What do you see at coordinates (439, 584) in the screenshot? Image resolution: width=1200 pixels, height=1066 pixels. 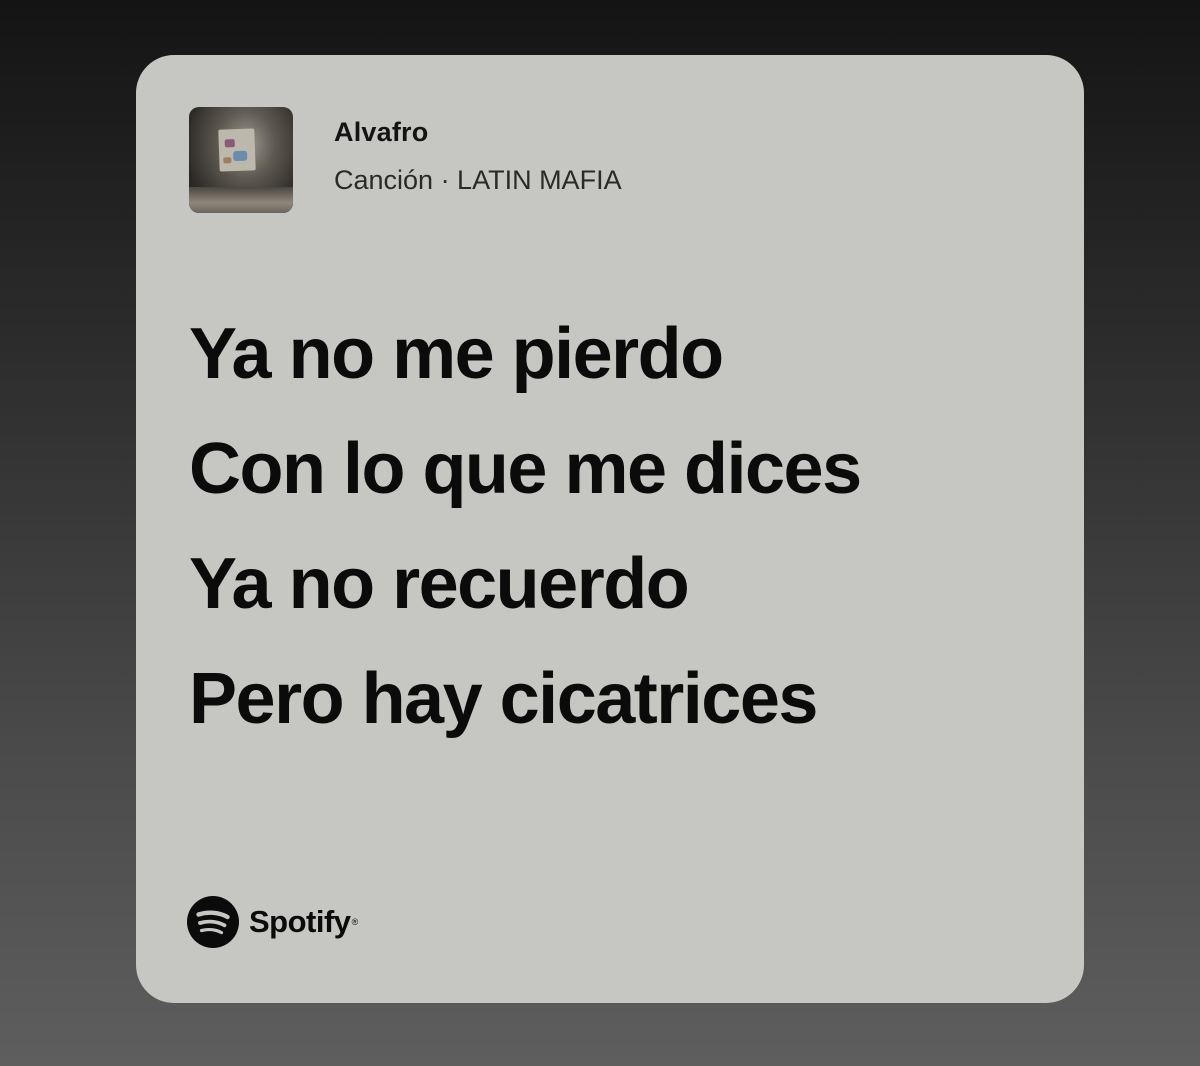 I see `lyric-line: Ya no recuerdo` at bounding box center [439, 584].